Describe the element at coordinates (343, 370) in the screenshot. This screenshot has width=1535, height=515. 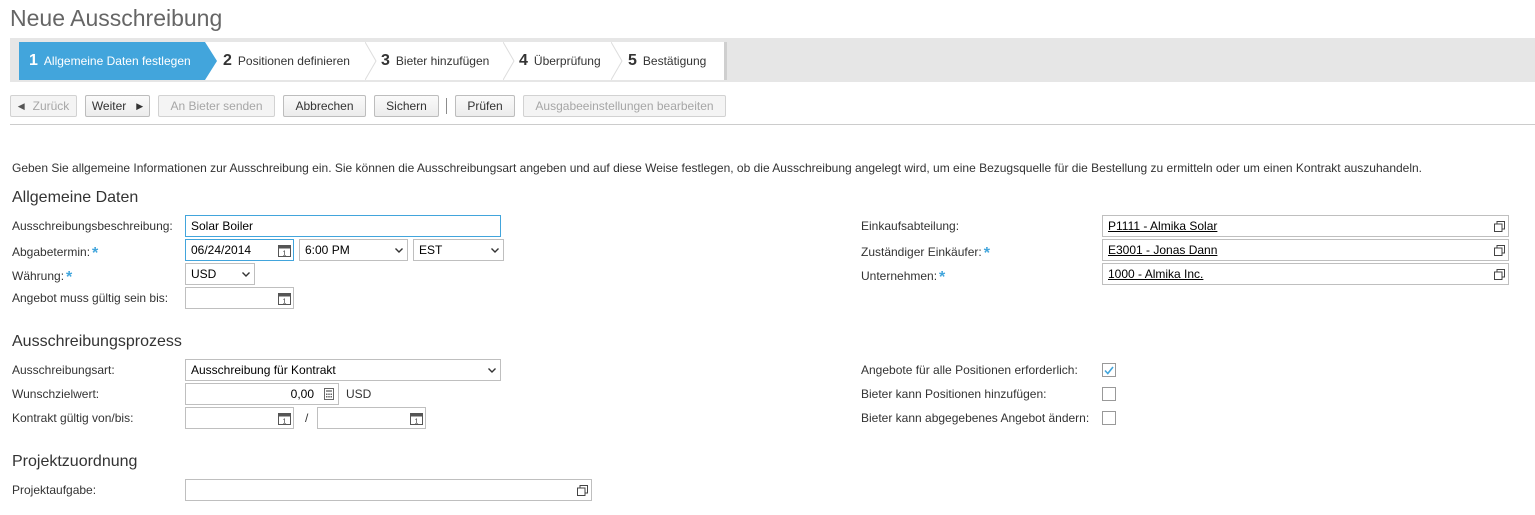
I see `rfq-type-select: Ausschreibung für Kontrakt` at that location.